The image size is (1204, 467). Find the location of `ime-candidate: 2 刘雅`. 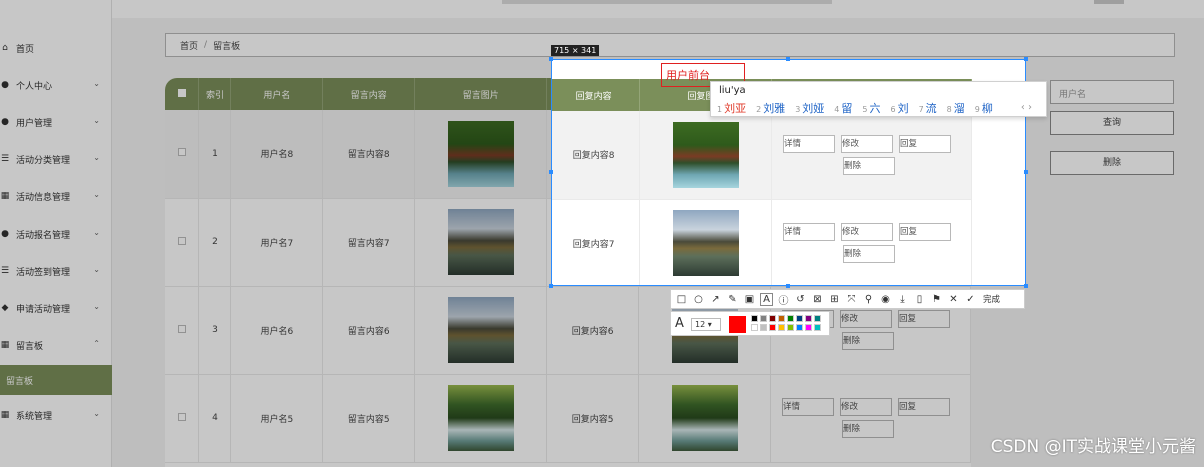

ime-candidate: 2 刘雅 is located at coordinates (770, 108).